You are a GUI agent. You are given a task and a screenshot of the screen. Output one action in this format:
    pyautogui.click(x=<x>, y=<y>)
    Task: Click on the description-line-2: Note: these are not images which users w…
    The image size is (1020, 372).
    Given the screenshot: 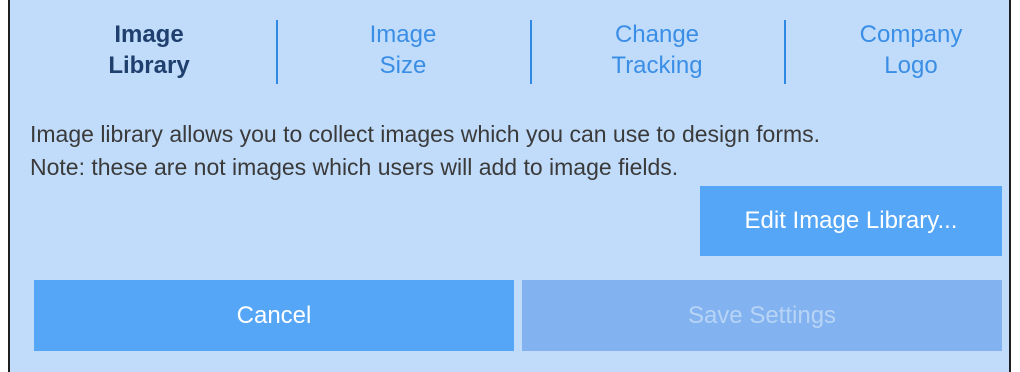 What is the action you would take?
    pyautogui.click(x=354, y=167)
    